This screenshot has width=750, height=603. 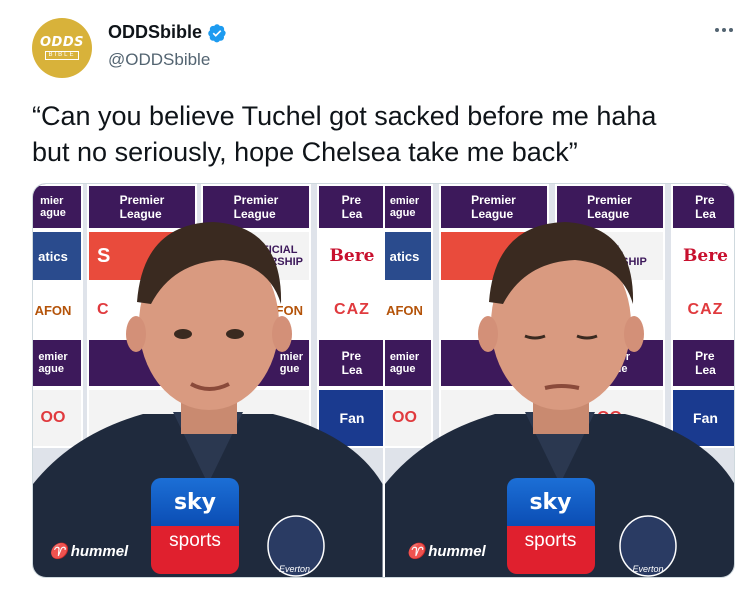 I want to click on author-name-row: ODDSbible, so click(x=167, y=32).